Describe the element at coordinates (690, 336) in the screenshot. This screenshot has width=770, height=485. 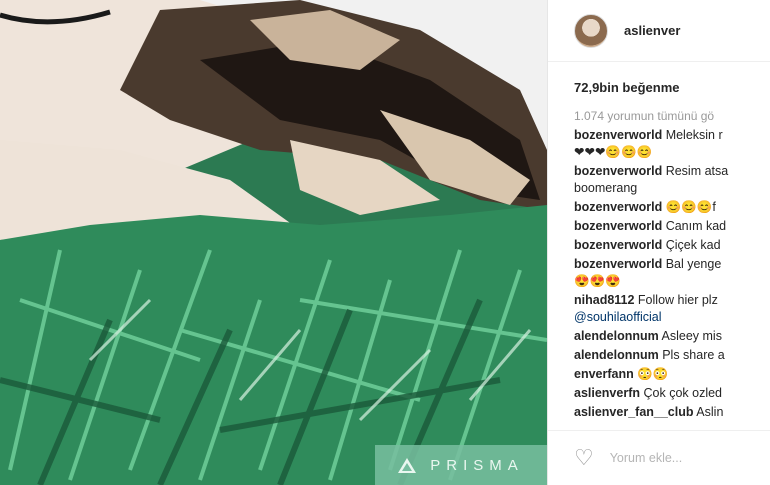
I see `comment-text: Asleey mis` at that location.